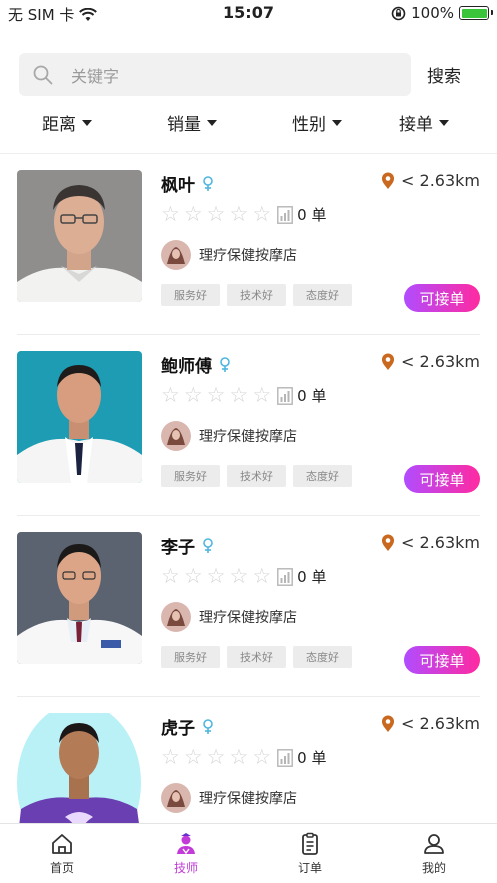  What do you see at coordinates (398, 13) in the screenshot?
I see `orientation-lock-icon` at bounding box center [398, 13].